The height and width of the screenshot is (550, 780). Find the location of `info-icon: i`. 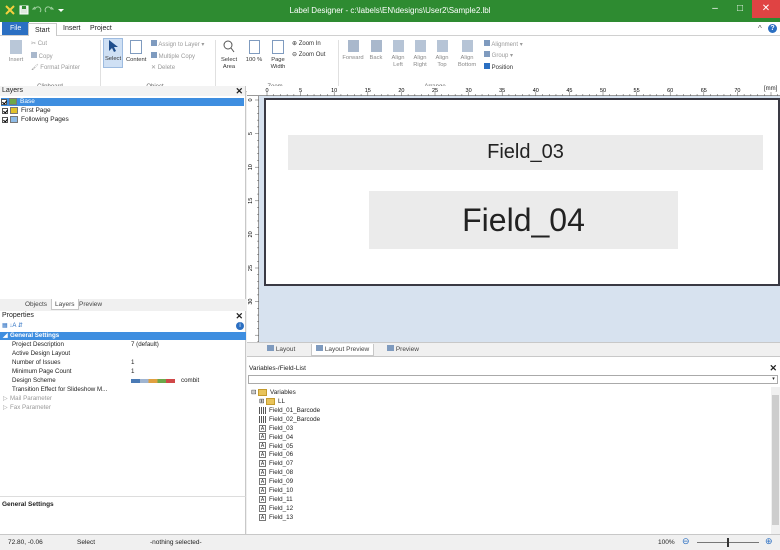

info-icon: i is located at coordinates (240, 326).